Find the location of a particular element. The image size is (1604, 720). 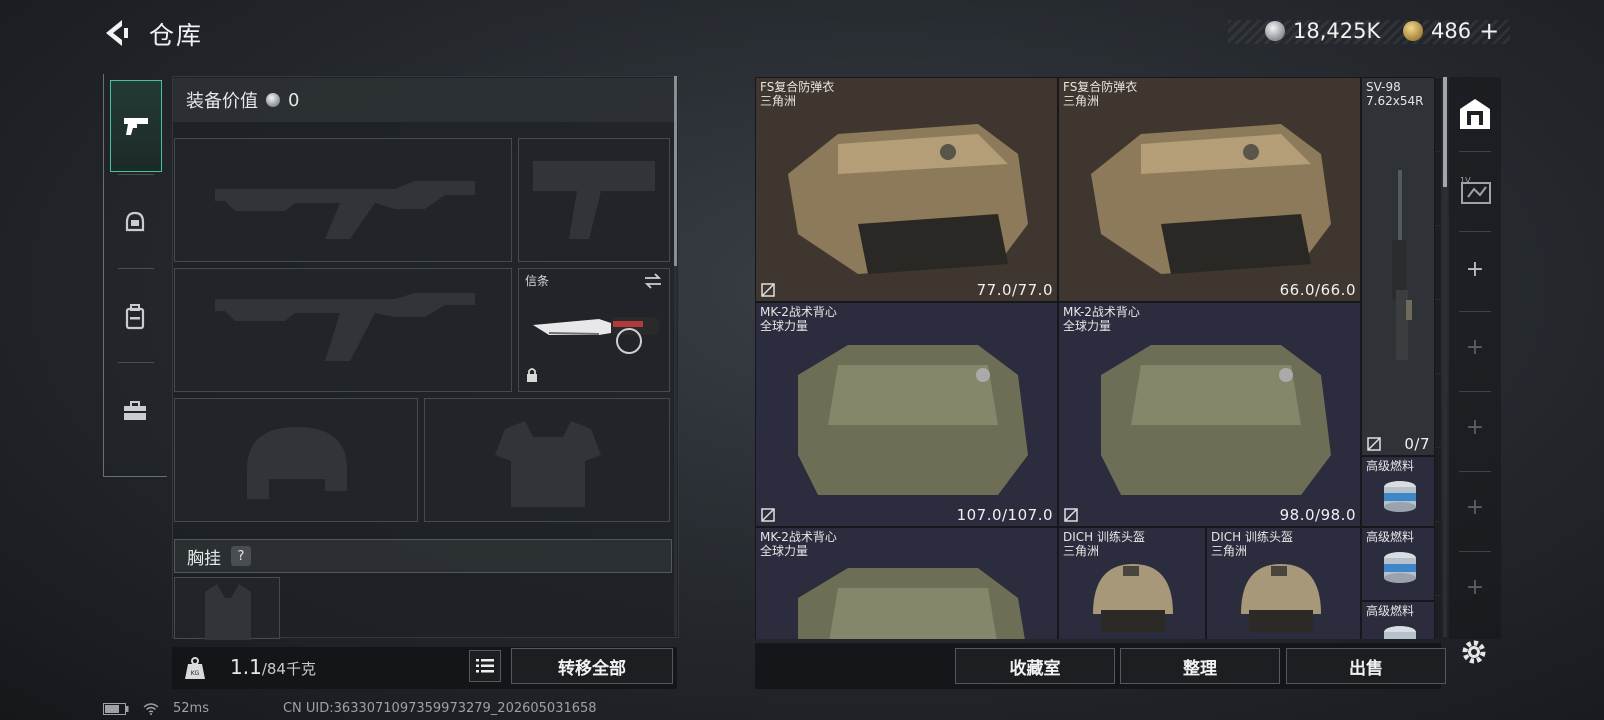

secondary-weapon-slot is located at coordinates (343, 330).